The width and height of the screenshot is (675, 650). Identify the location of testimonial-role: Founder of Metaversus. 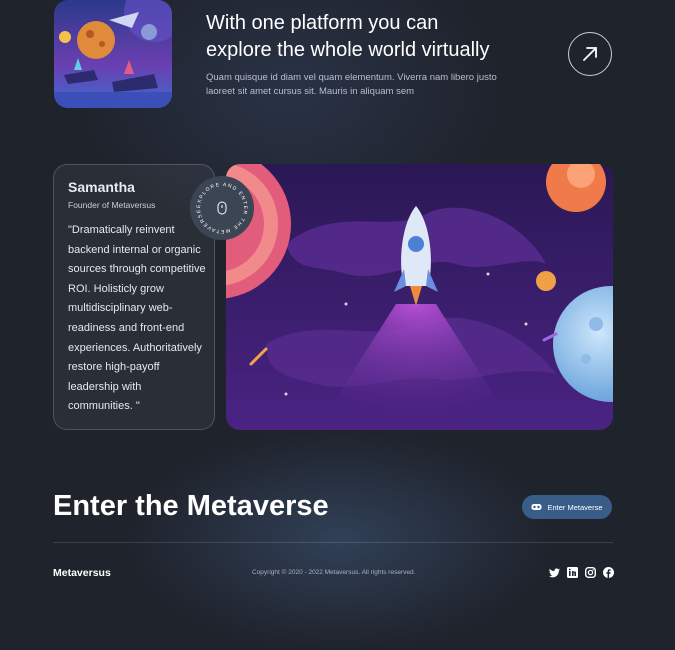
(112, 205).